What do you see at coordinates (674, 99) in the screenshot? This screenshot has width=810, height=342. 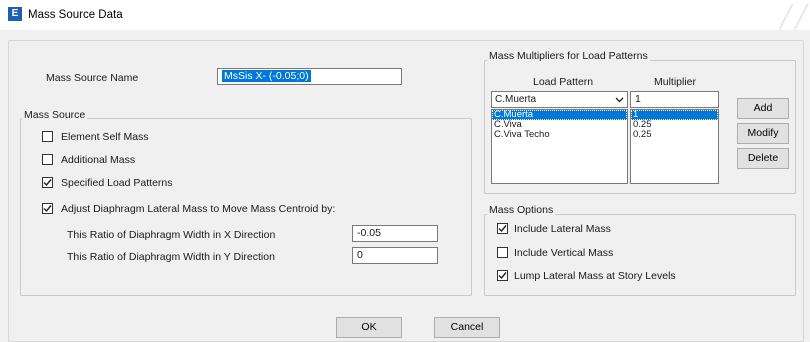 I see `multiplier-input: 1` at bounding box center [674, 99].